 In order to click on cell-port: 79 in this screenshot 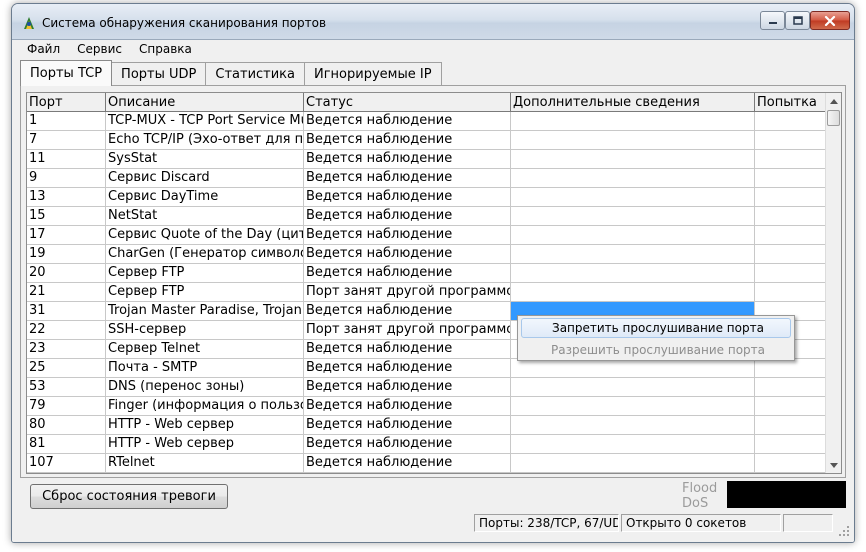, I will do `click(66, 406)`.